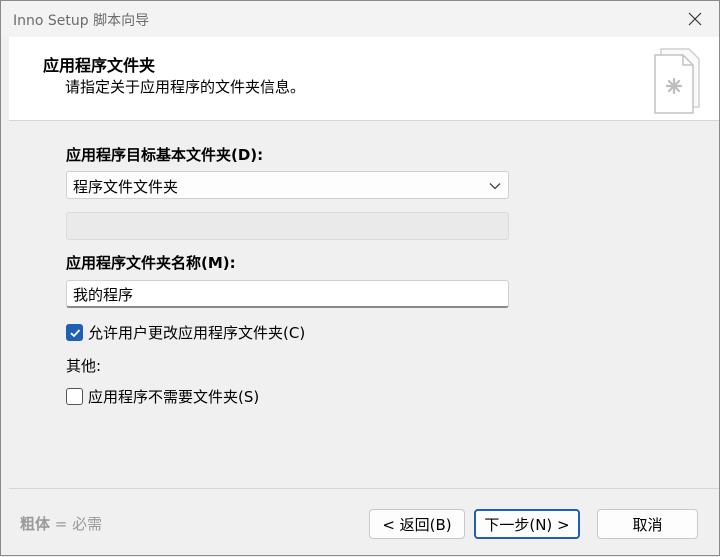 The image size is (720, 557). Describe the element at coordinates (364, 523) in the screenshot. I see `wizard-footer: 粗体 = 必需 < 返回(B) 下一步(N) > 取消` at that location.